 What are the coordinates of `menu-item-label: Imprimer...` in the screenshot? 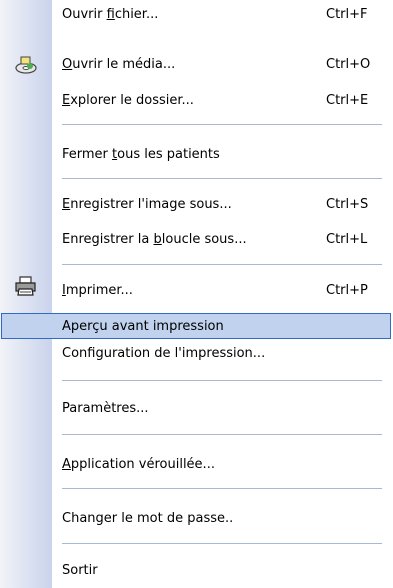 It's located at (97, 290).